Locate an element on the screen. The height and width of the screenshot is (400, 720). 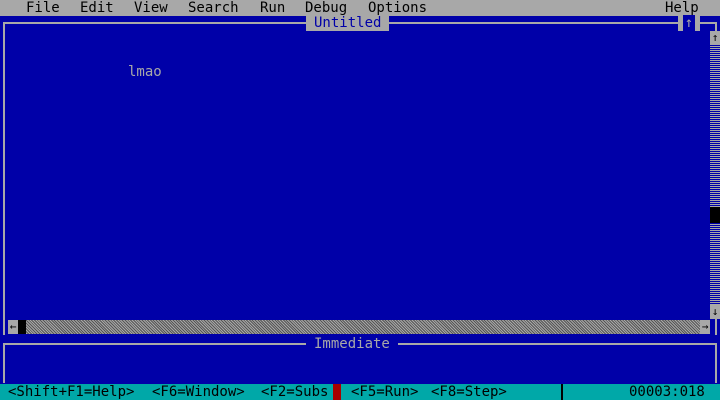
editor-text-area: lmao is located at coordinates (145, 72).